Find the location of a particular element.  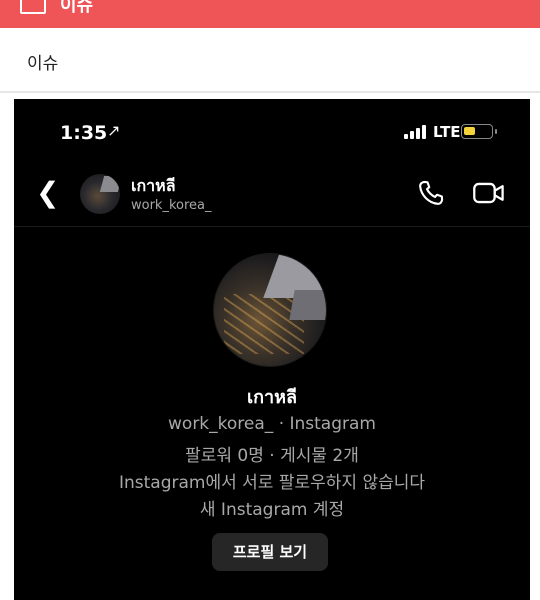

site-header-bar: 이슈 is located at coordinates (270, 14).